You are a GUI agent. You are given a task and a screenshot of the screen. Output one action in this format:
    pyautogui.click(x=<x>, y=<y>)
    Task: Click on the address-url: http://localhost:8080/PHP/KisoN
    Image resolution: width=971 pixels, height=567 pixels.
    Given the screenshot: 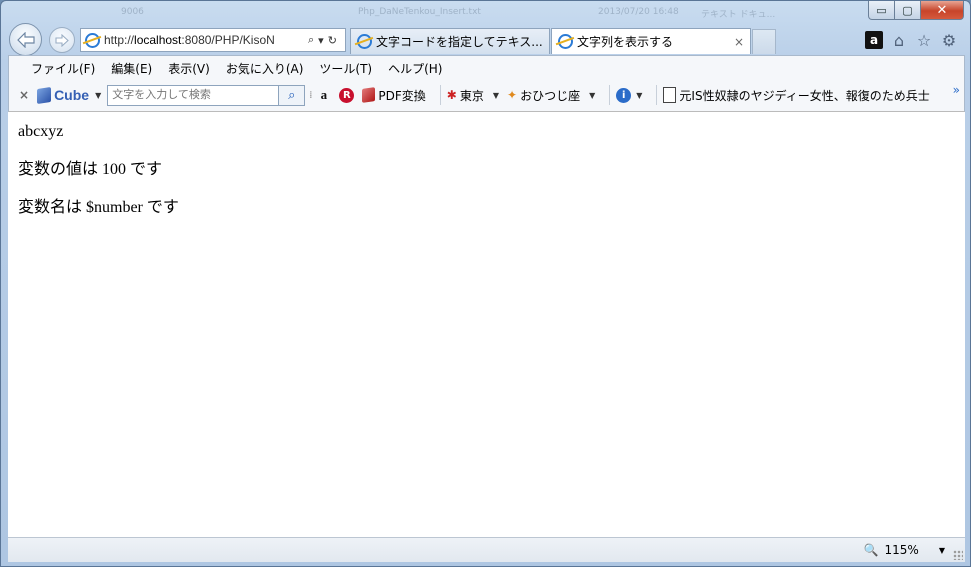 What is the action you would take?
    pyautogui.click(x=204, y=40)
    